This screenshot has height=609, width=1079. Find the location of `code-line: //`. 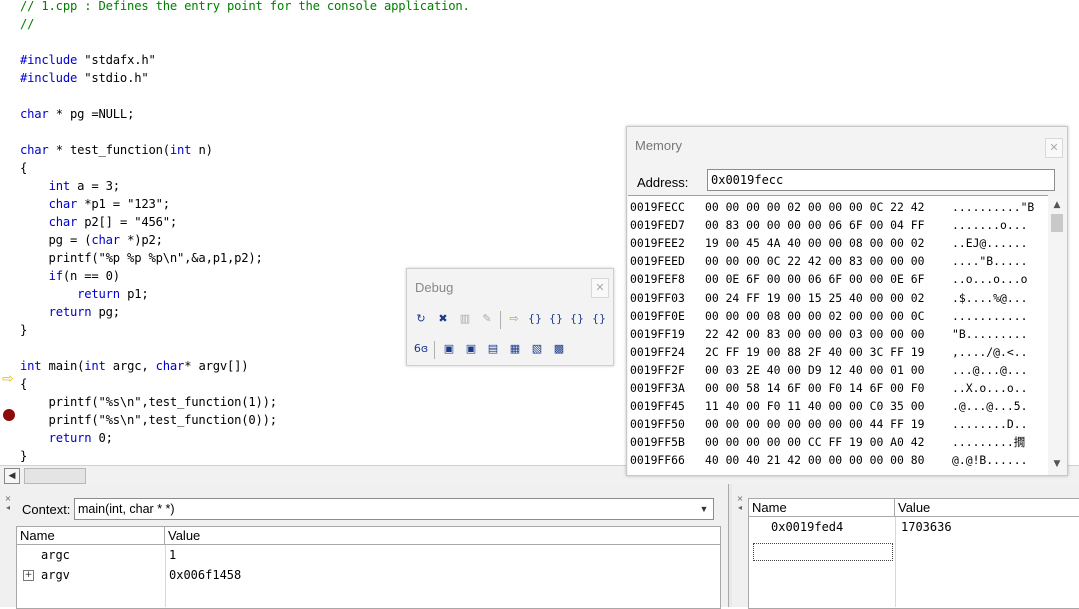

code-line: // is located at coordinates (245, 24).